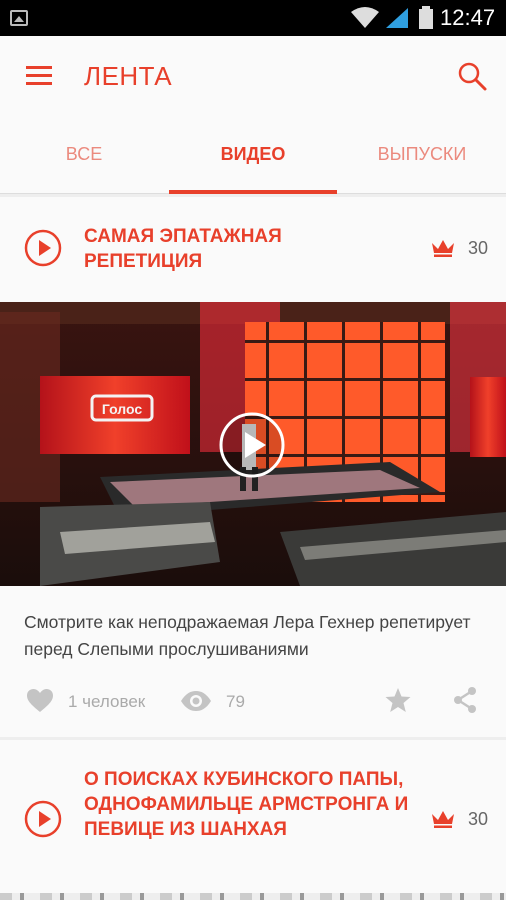 The image size is (506, 900). What do you see at coordinates (398, 700) in the screenshot?
I see `star-icon` at bounding box center [398, 700].